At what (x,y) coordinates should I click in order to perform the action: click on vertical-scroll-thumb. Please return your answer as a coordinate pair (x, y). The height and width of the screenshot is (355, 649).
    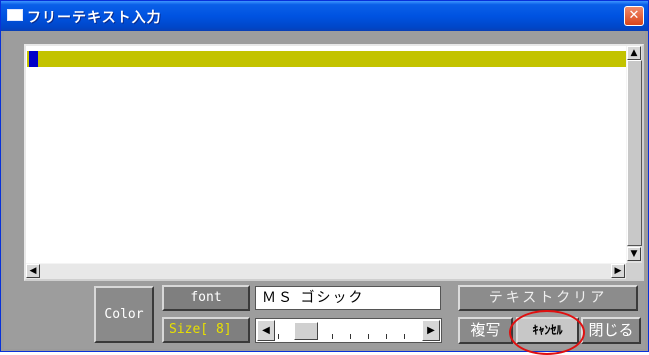
    Looking at the image, I should click on (634, 153).